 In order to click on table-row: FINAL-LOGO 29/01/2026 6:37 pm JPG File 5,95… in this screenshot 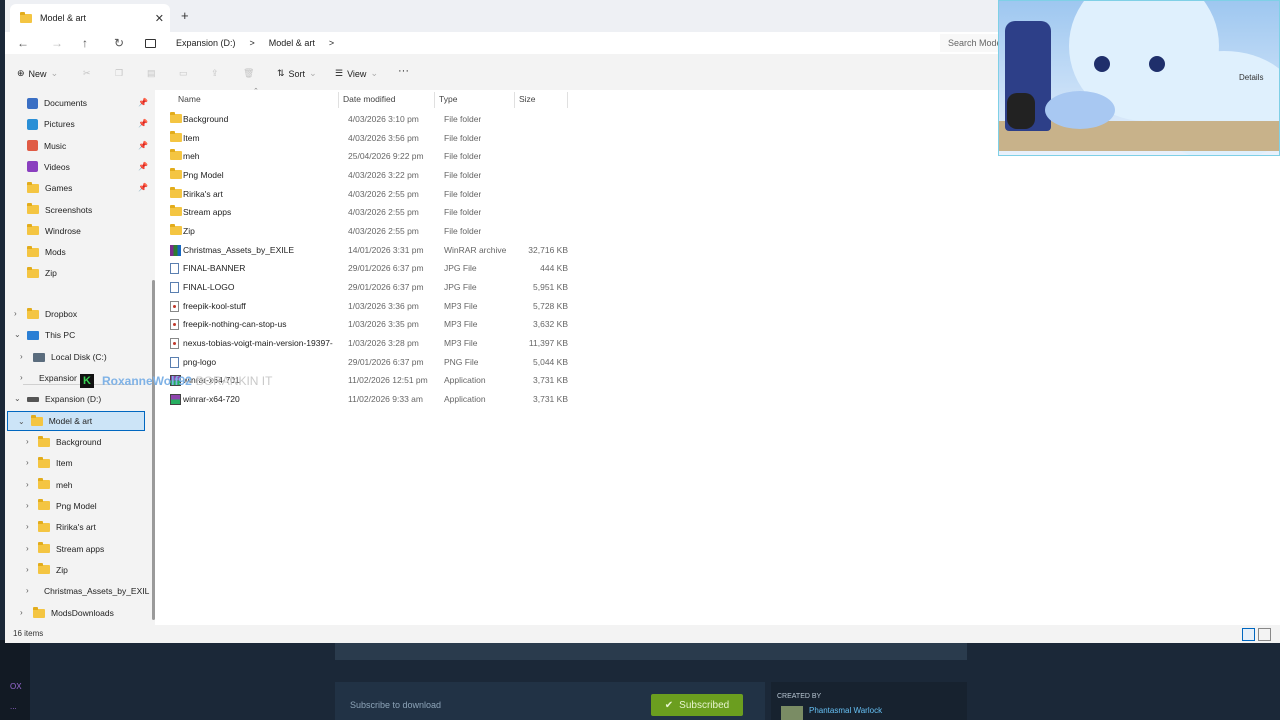, I will do `click(370, 288)`.